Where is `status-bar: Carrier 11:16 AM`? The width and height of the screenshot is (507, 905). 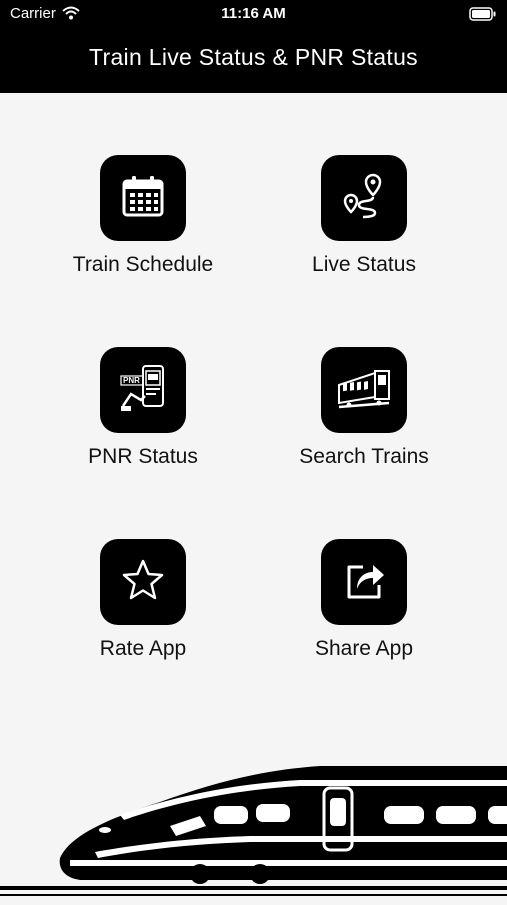 status-bar: Carrier 11:16 AM is located at coordinates (253, 14).